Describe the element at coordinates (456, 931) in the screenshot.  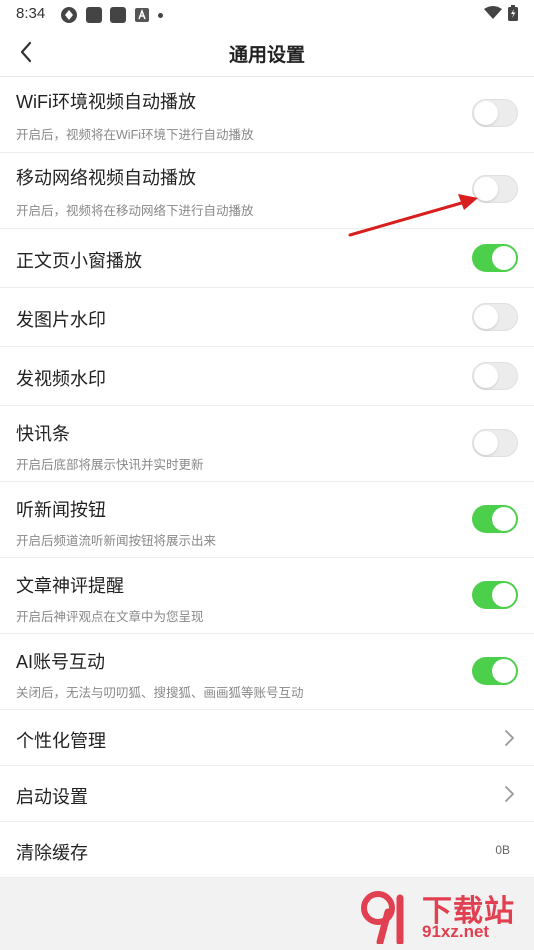
I see `watermark-url: 91xz.net` at that location.